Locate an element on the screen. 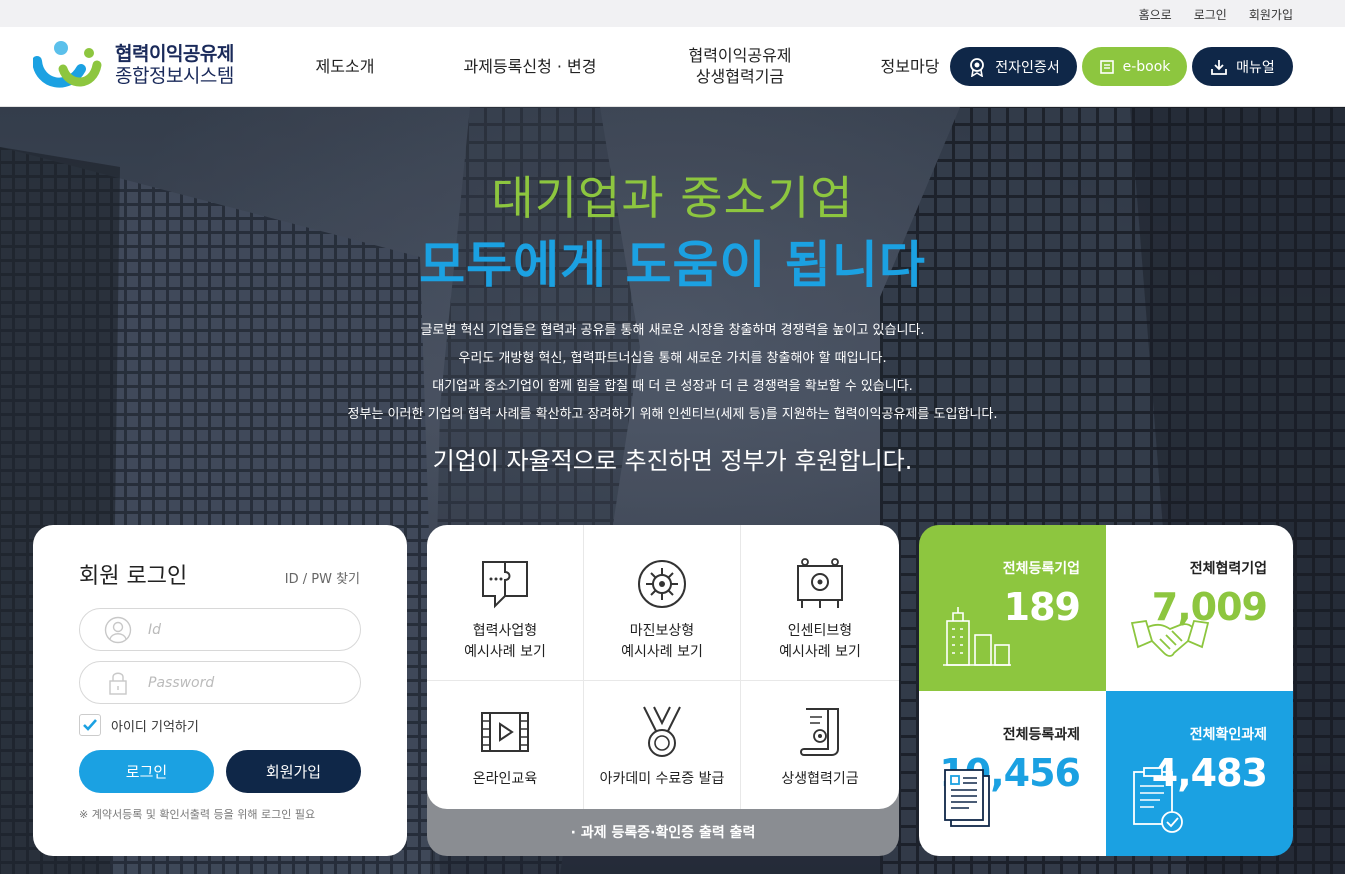 The height and width of the screenshot is (874, 1345). login-button: 로그인 is located at coordinates (146, 771).